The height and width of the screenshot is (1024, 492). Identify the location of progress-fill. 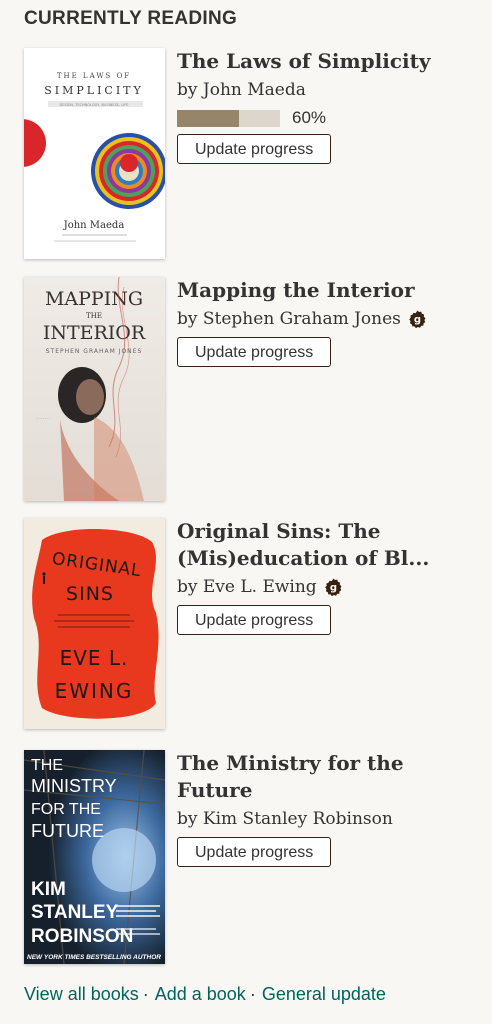
(208, 118).